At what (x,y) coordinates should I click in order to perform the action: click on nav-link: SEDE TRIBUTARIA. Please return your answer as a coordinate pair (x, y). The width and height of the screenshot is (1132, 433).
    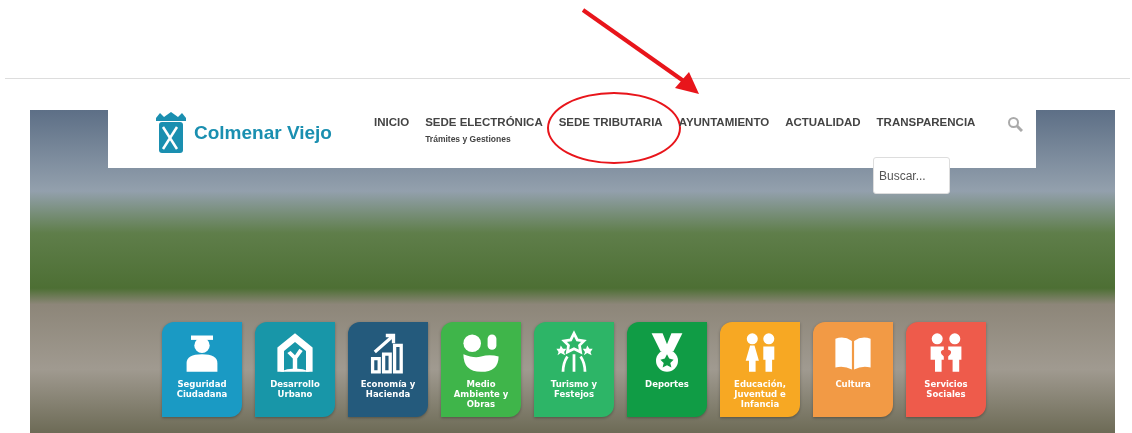
    Looking at the image, I should click on (610, 122).